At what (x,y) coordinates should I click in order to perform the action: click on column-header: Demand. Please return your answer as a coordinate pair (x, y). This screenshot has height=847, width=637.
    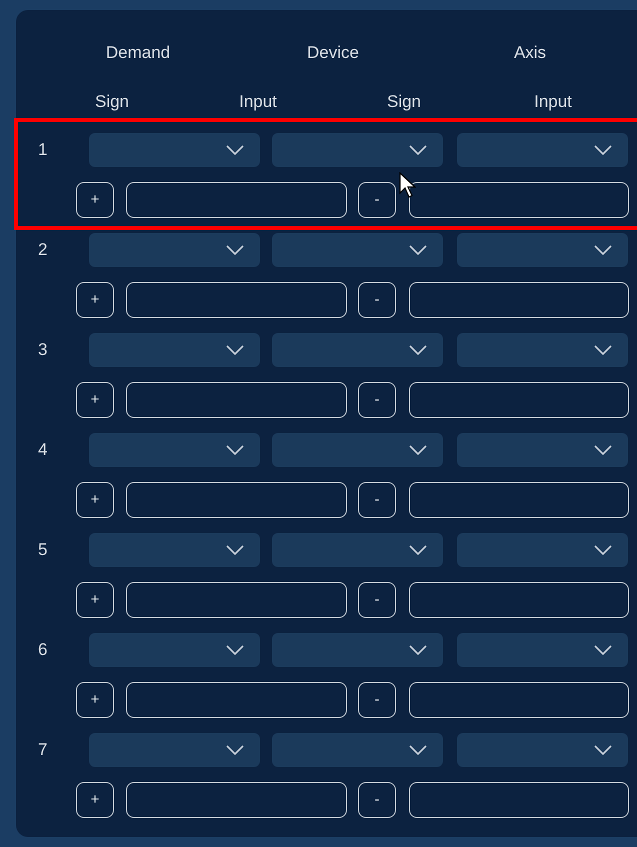
    Looking at the image, I should click on (138, 53).